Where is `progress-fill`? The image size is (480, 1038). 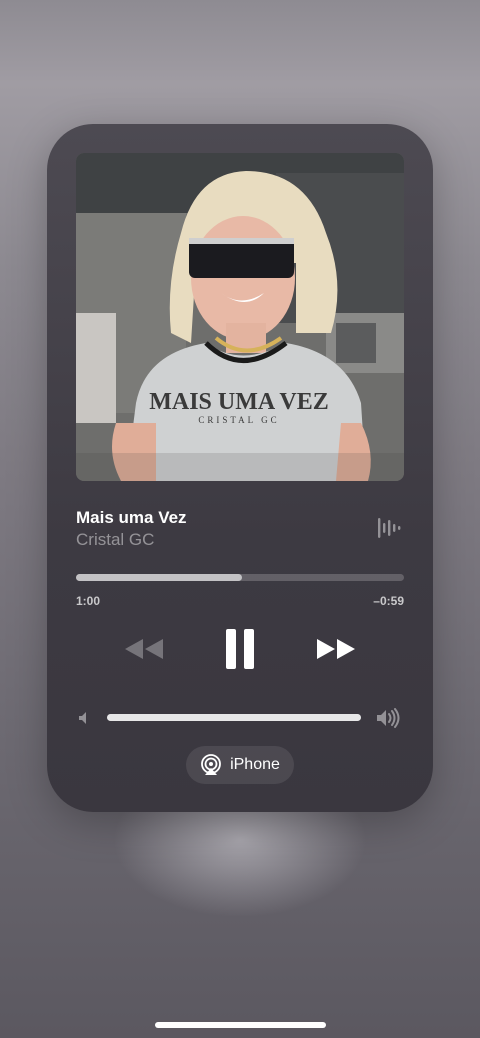 progress-fill is located at coordinates (159, 577).